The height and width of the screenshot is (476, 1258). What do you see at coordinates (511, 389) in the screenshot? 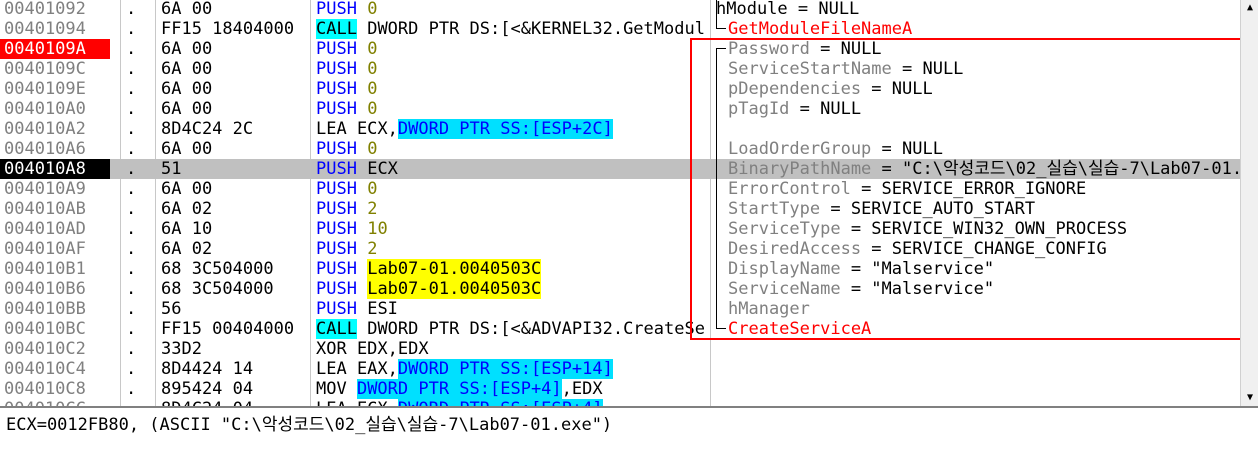
I see `instruction-cell: MOV DWORD PTR SS:[ESP+4],EDX` at bounding box center [511, 389].